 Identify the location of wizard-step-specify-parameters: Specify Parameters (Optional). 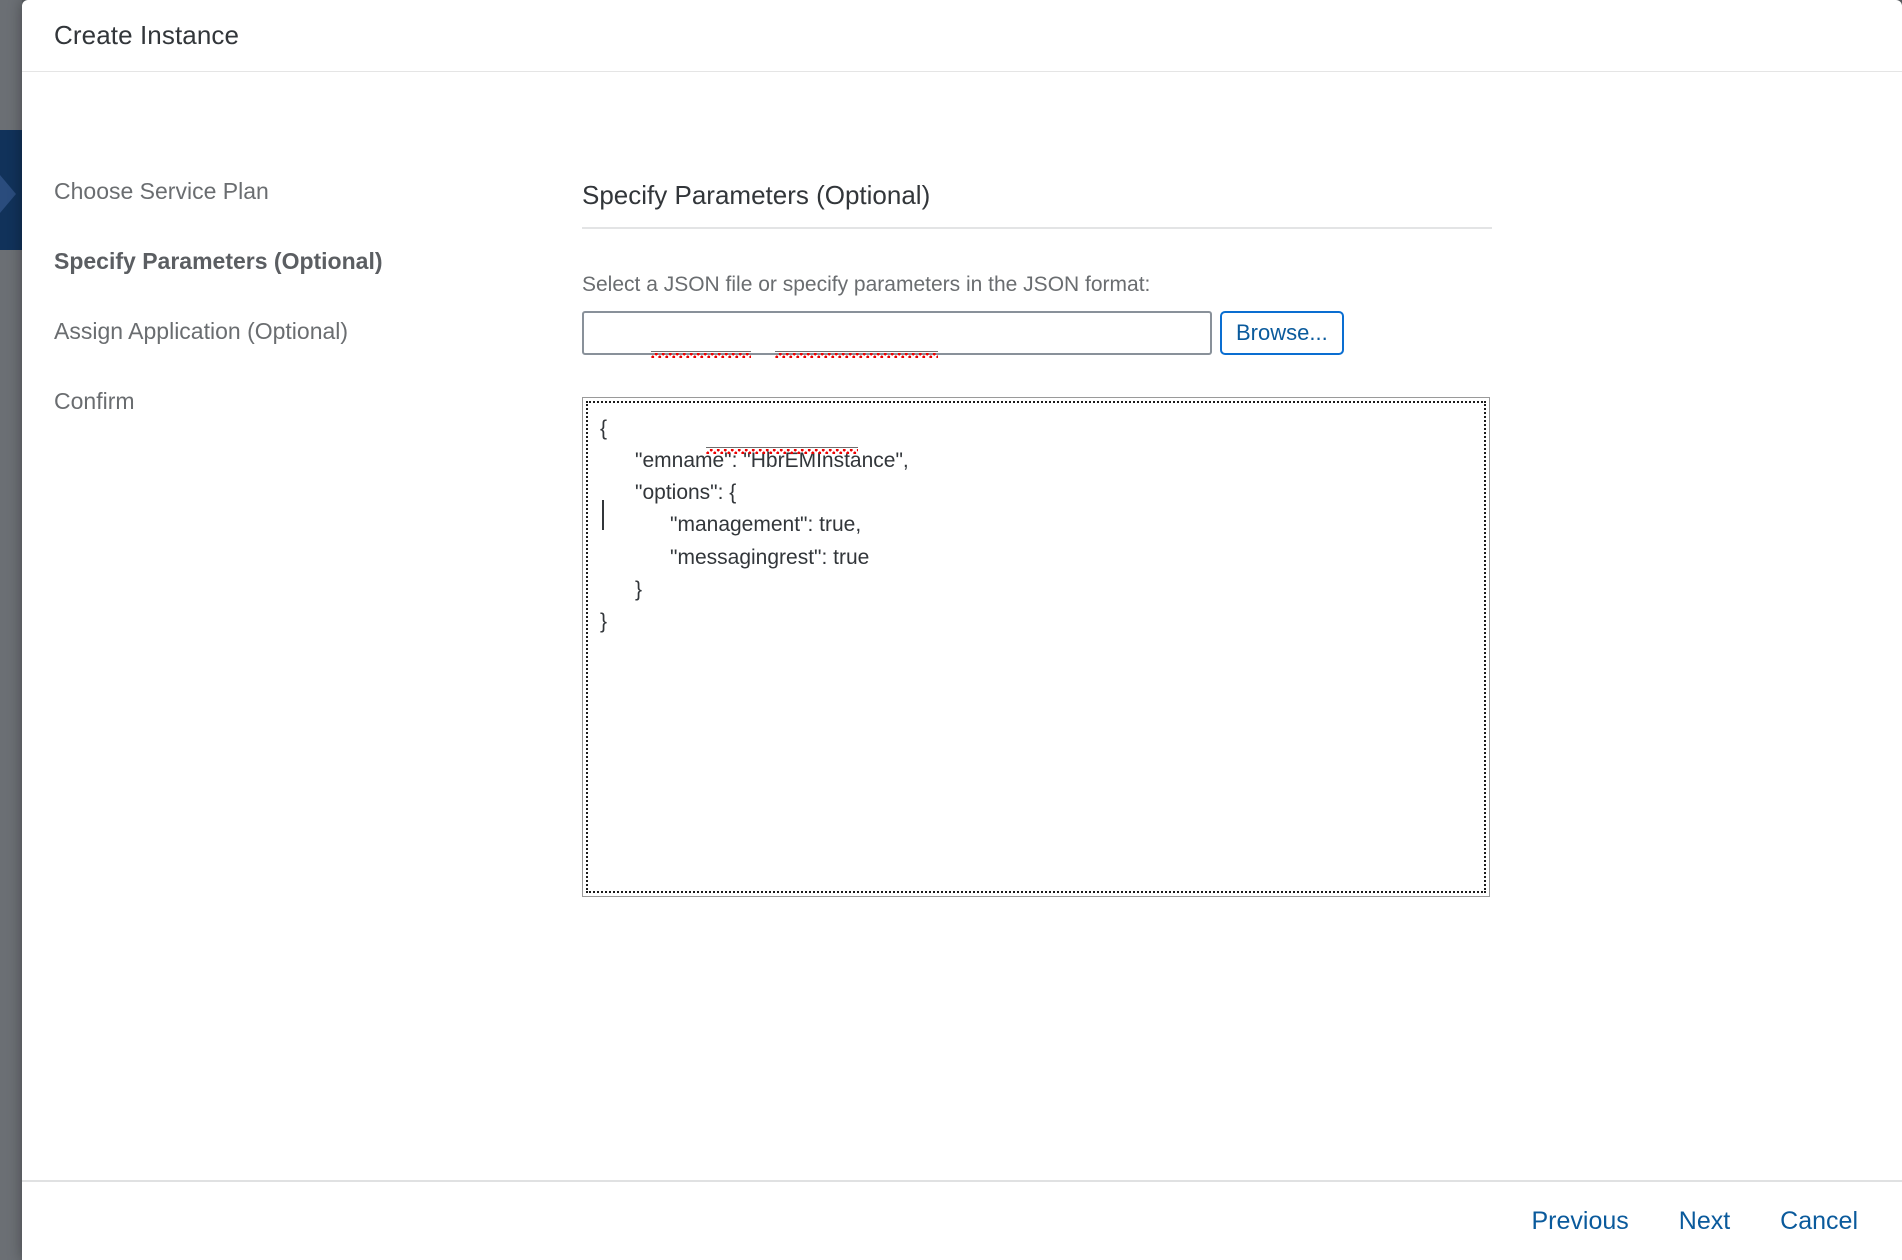
(318, 261).